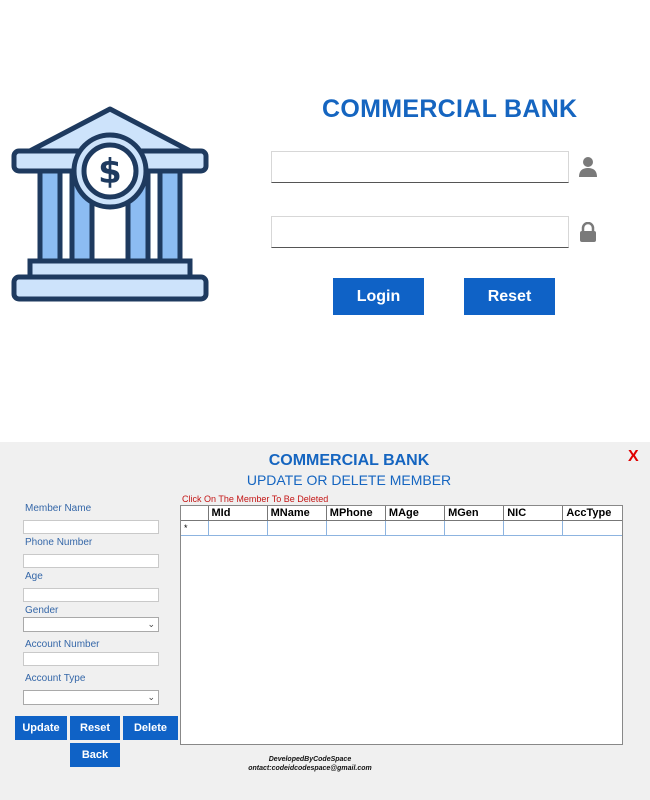 The width and height of the screenshot is (650, 800). What do you see at coordinates (195, 513) in the screenshot?
I see `row-header-cell` at bounding box center [195, 513].